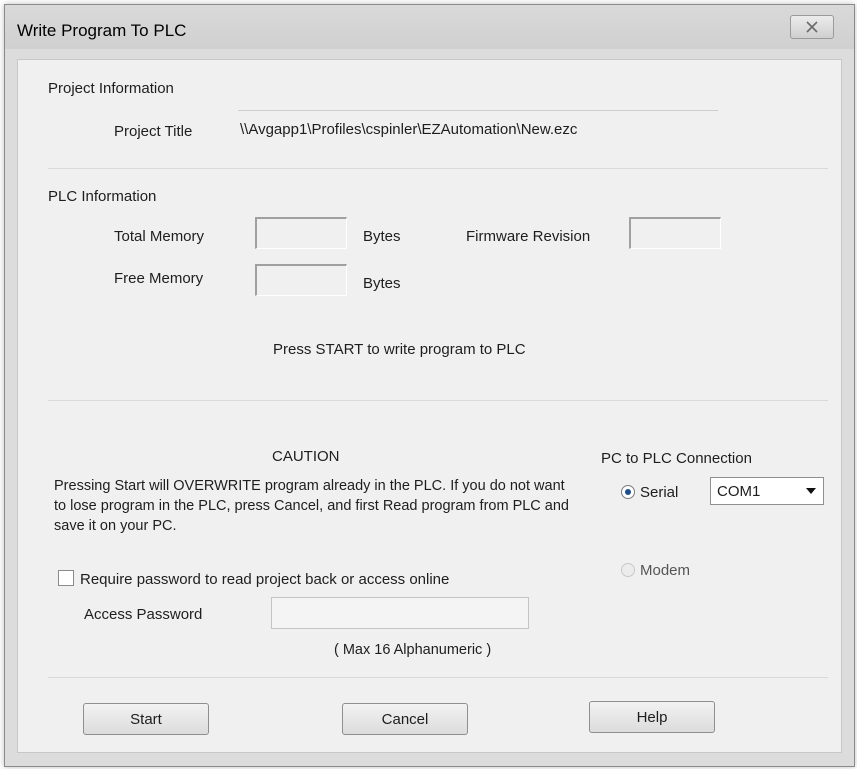 The width and height of the screenshot is (857, 769). Describe the element at coordinates (382, 236) in the screenshot. I see `total-memory-bytes-label: Bytes` at that location.